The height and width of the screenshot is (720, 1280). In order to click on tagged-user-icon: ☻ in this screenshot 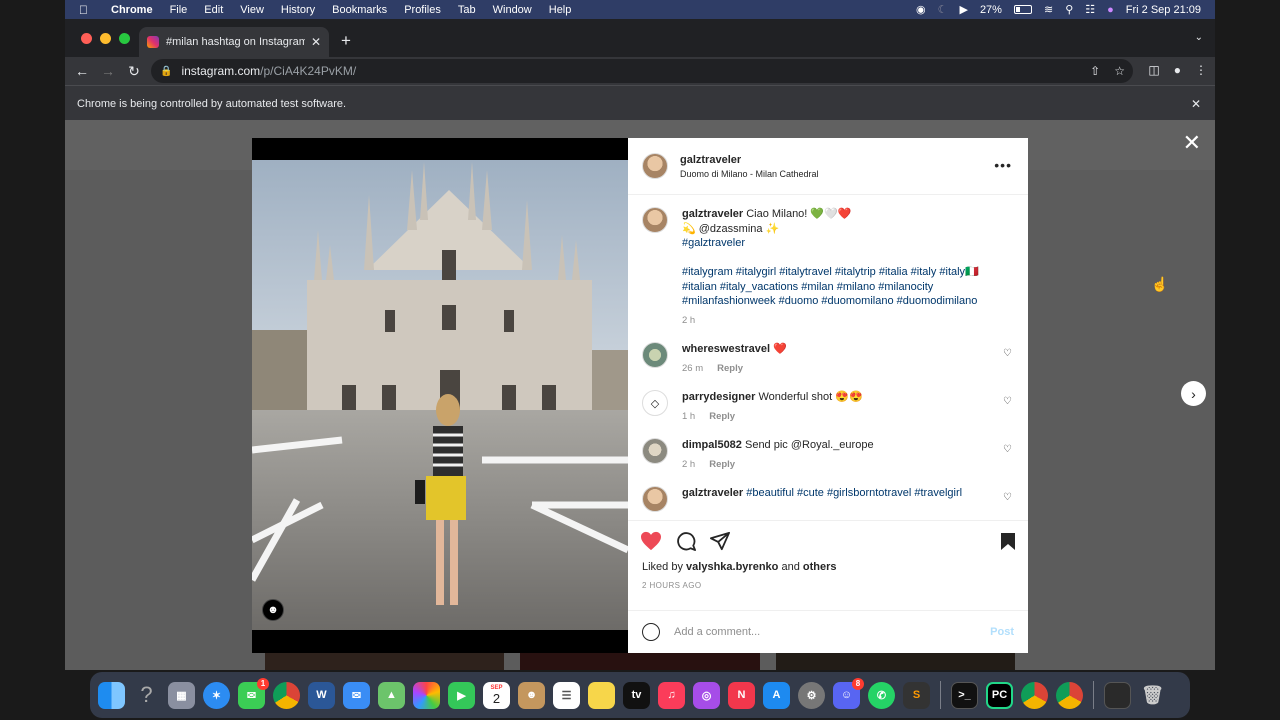, I will do `click(273, 610)`.